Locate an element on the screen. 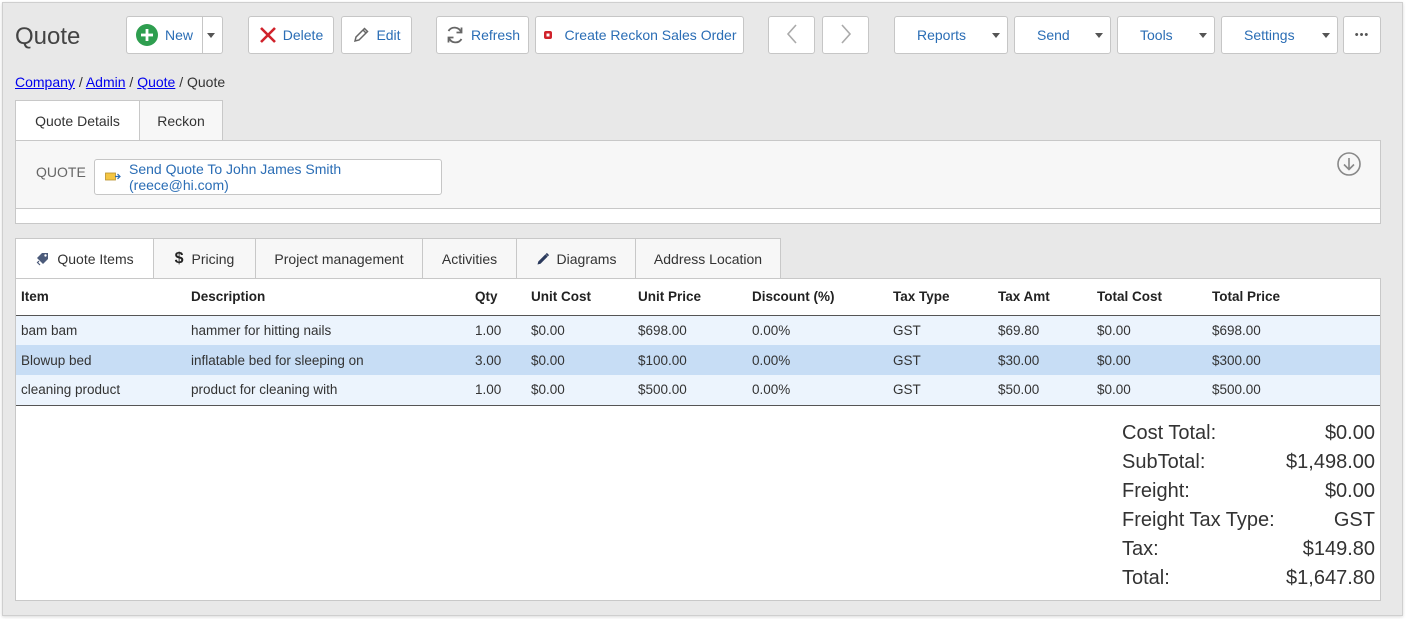 The height and width of the screenshot is (619, 1406). reckon-logo-icon is located at coordinates (548, 35).